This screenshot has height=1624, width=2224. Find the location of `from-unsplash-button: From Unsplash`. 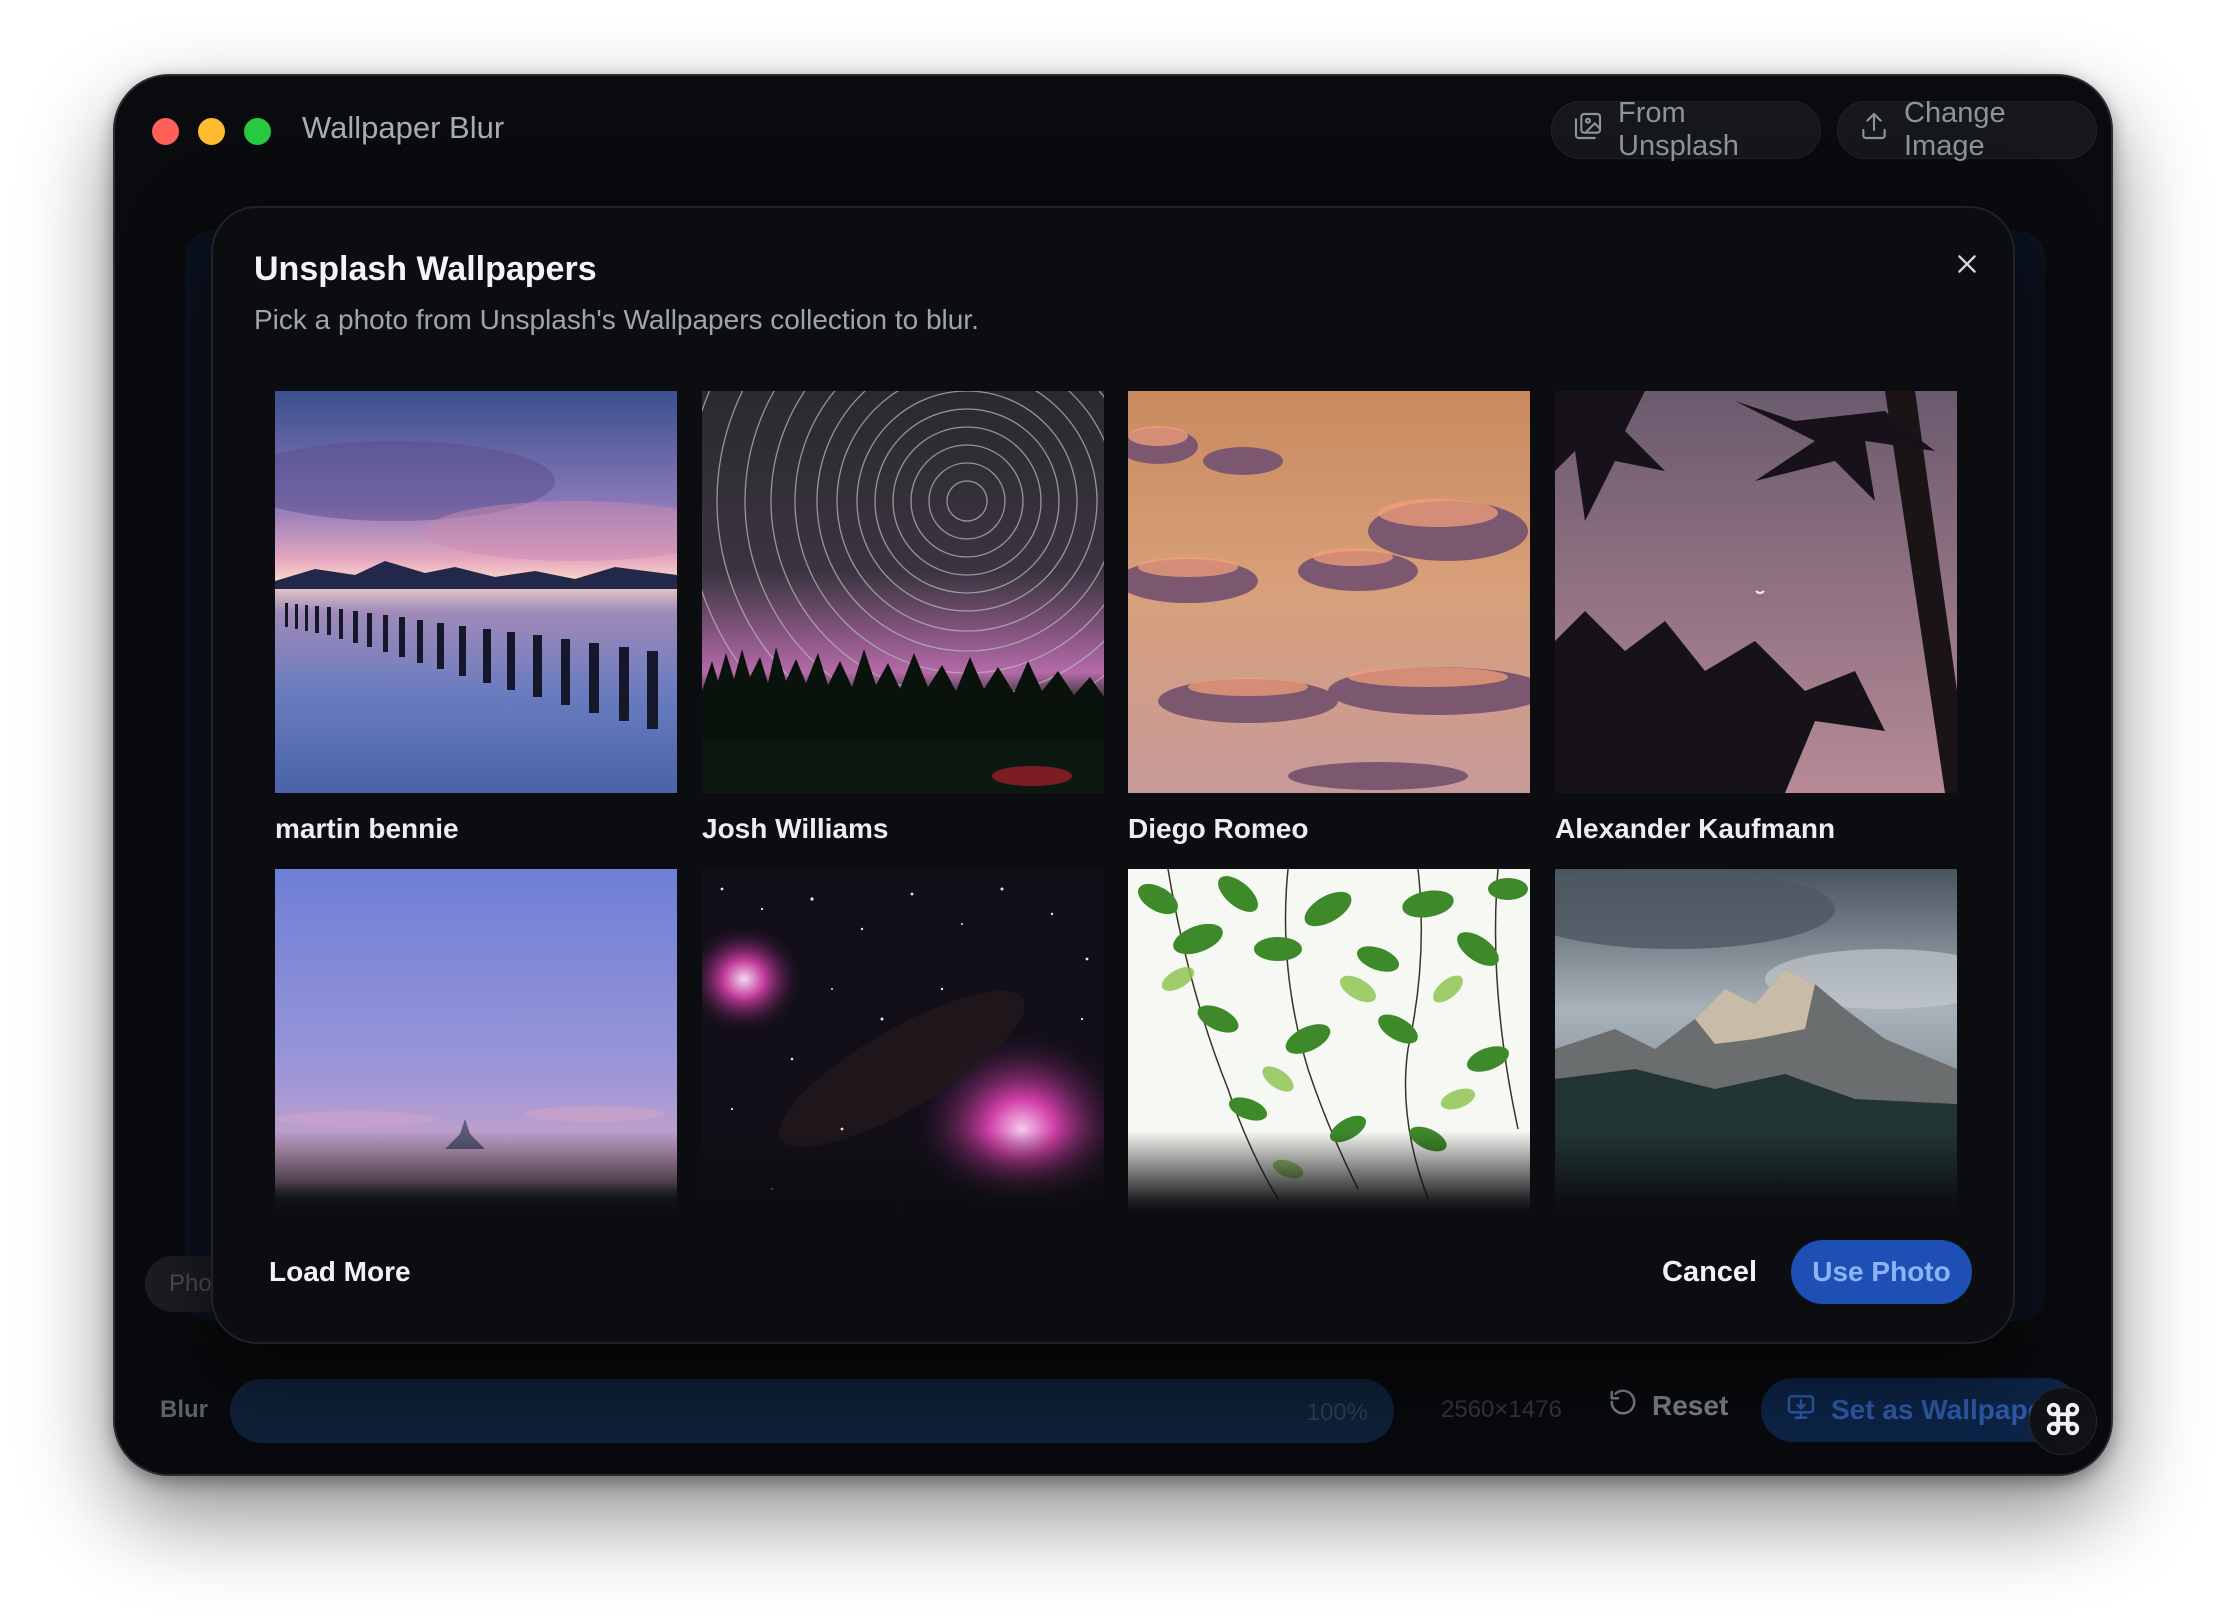

from-unsplash-button: From Unsplash is located at coordinates (1686, 129).